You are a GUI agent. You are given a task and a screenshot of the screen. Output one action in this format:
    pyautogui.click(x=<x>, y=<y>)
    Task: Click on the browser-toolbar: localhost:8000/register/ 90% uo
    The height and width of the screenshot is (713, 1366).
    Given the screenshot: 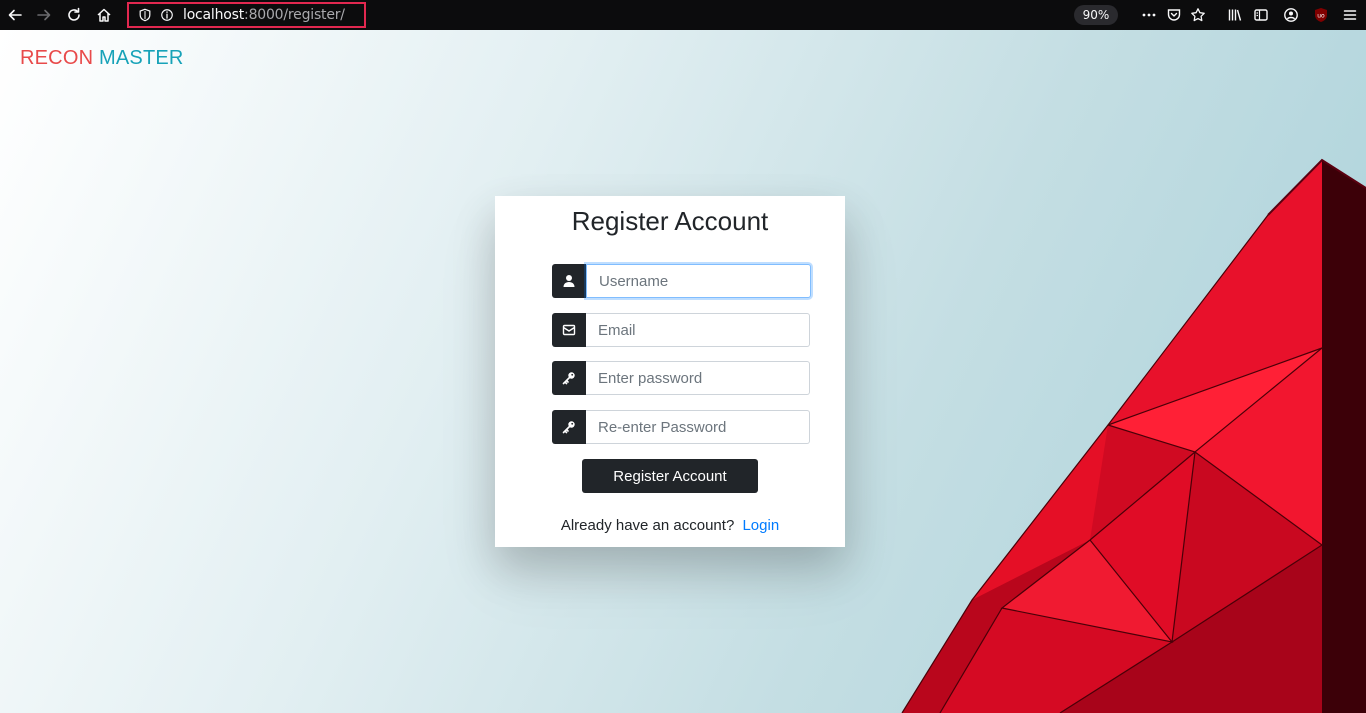 What is the action you would take?
    pyautogui.click(x=683, y=15)
    